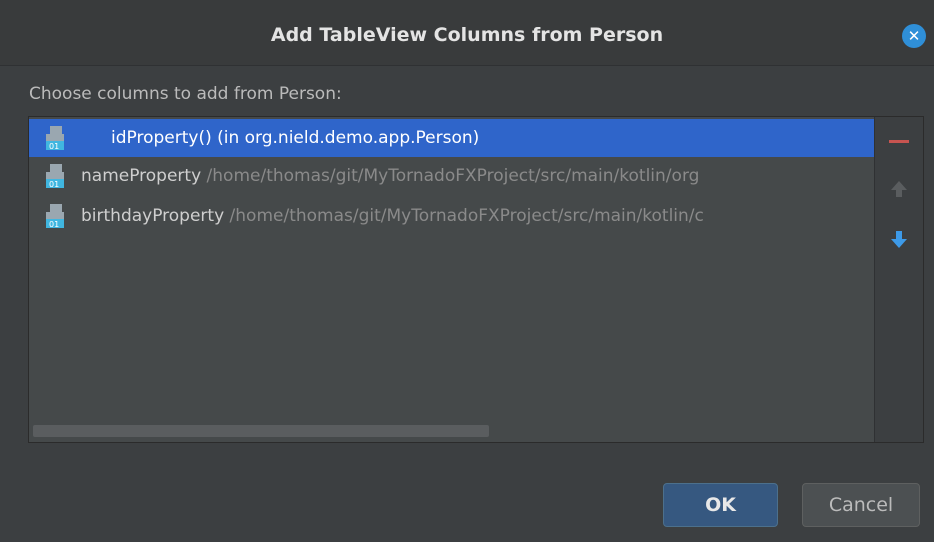 The width and height of the screenshot is (934, 542). Describe the element at coordinates (914, 36) in the screenshot. I see `close-icon: ✕` at that location.